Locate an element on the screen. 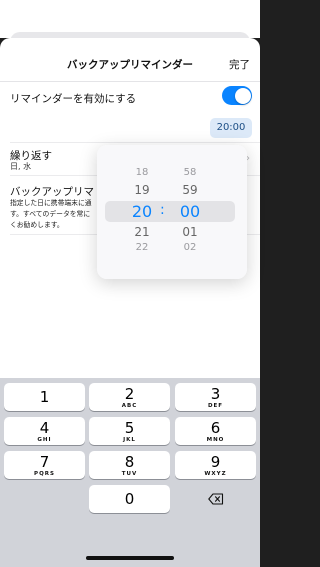 The height and width of the screenshot is (567, 320). description-line: くお勧めします。 is located at coordinates (37, 225).